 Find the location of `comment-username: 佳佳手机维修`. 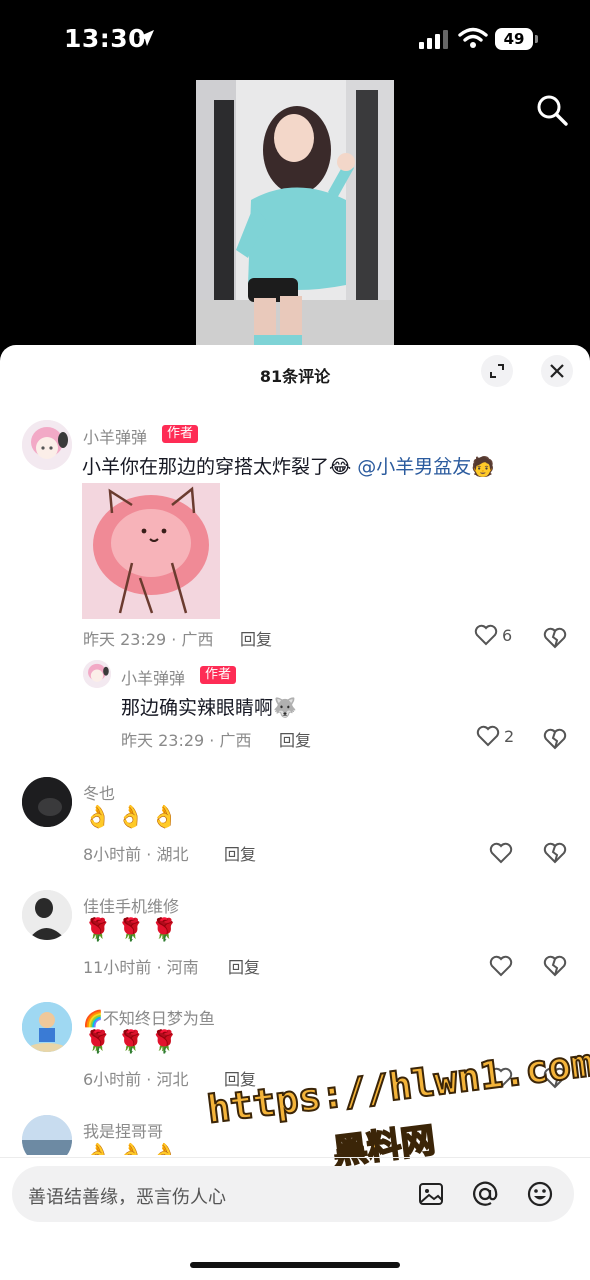

comment-username: 佳佳手机维修 is located at coordinates (131, 905).